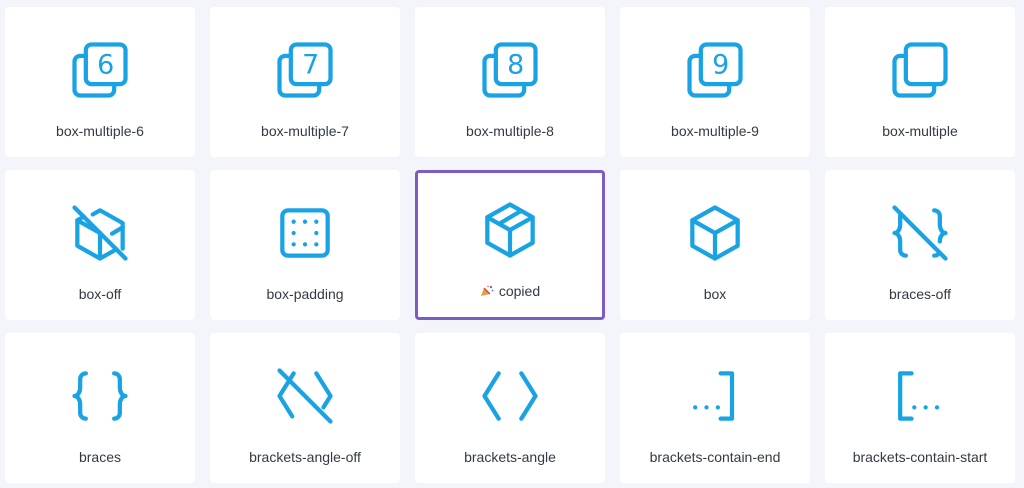 This screenshot has width=1024, height=488. I want to click on icon-card-braces: braces, so click(100, 408).